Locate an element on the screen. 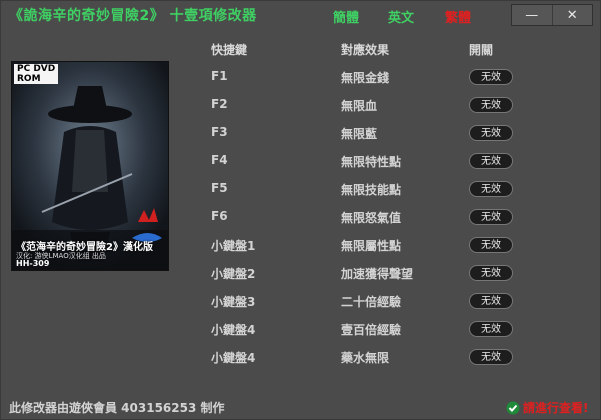 The width and height of the screenshot is (601, 420). lang-english-button: 英文 is located at coordinates (401, 16).